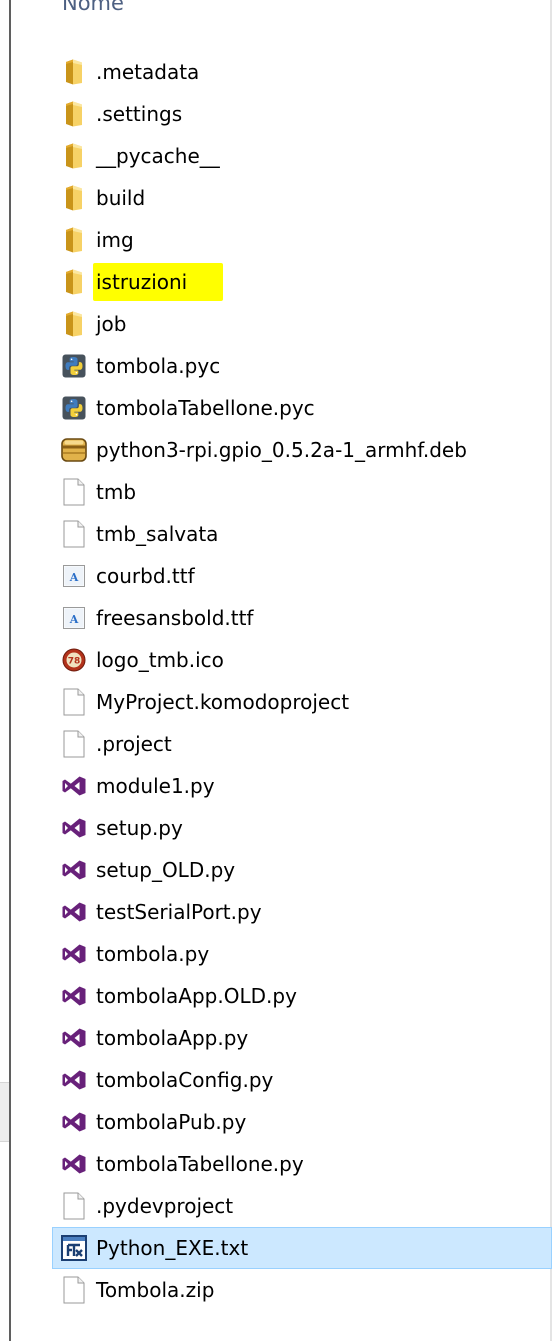 This screenshot has height=1341, width=552. What do you see at coordinates (302, 786) in the screenshot?
I see `file-row-module1-py: module1.py` at bounding box center [302, 786].